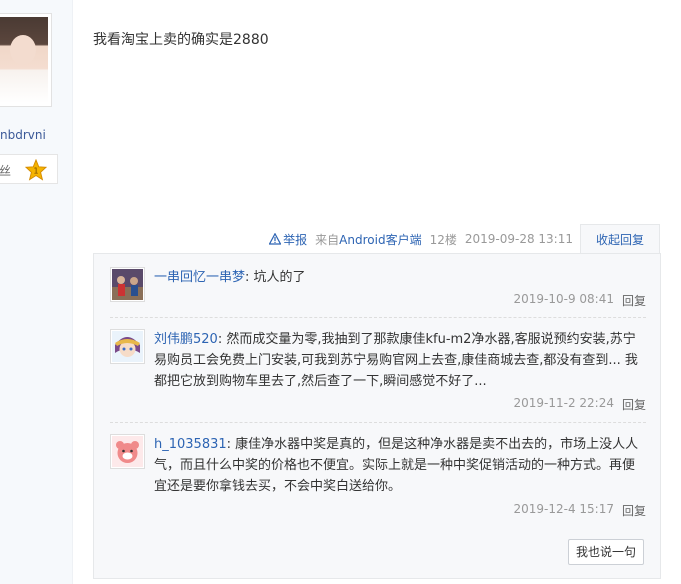 Image resolution: width=681 pixels, height=584 pixels. I want to click on report-link: 举报, so click(288, 239).